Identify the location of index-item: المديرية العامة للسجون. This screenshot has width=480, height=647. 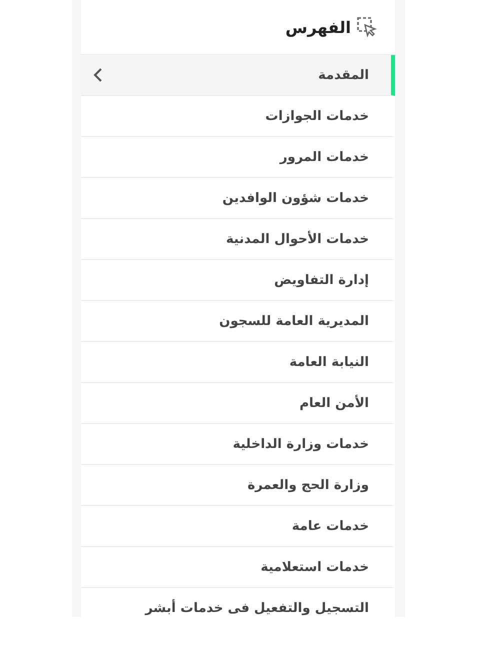
(238, 321).